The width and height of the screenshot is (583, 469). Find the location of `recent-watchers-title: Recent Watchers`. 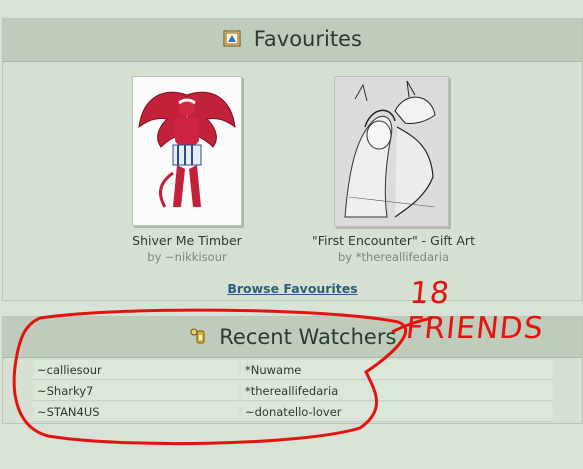

recent-watchers-title: Recent Watchers is located at coordinates (308, 337).